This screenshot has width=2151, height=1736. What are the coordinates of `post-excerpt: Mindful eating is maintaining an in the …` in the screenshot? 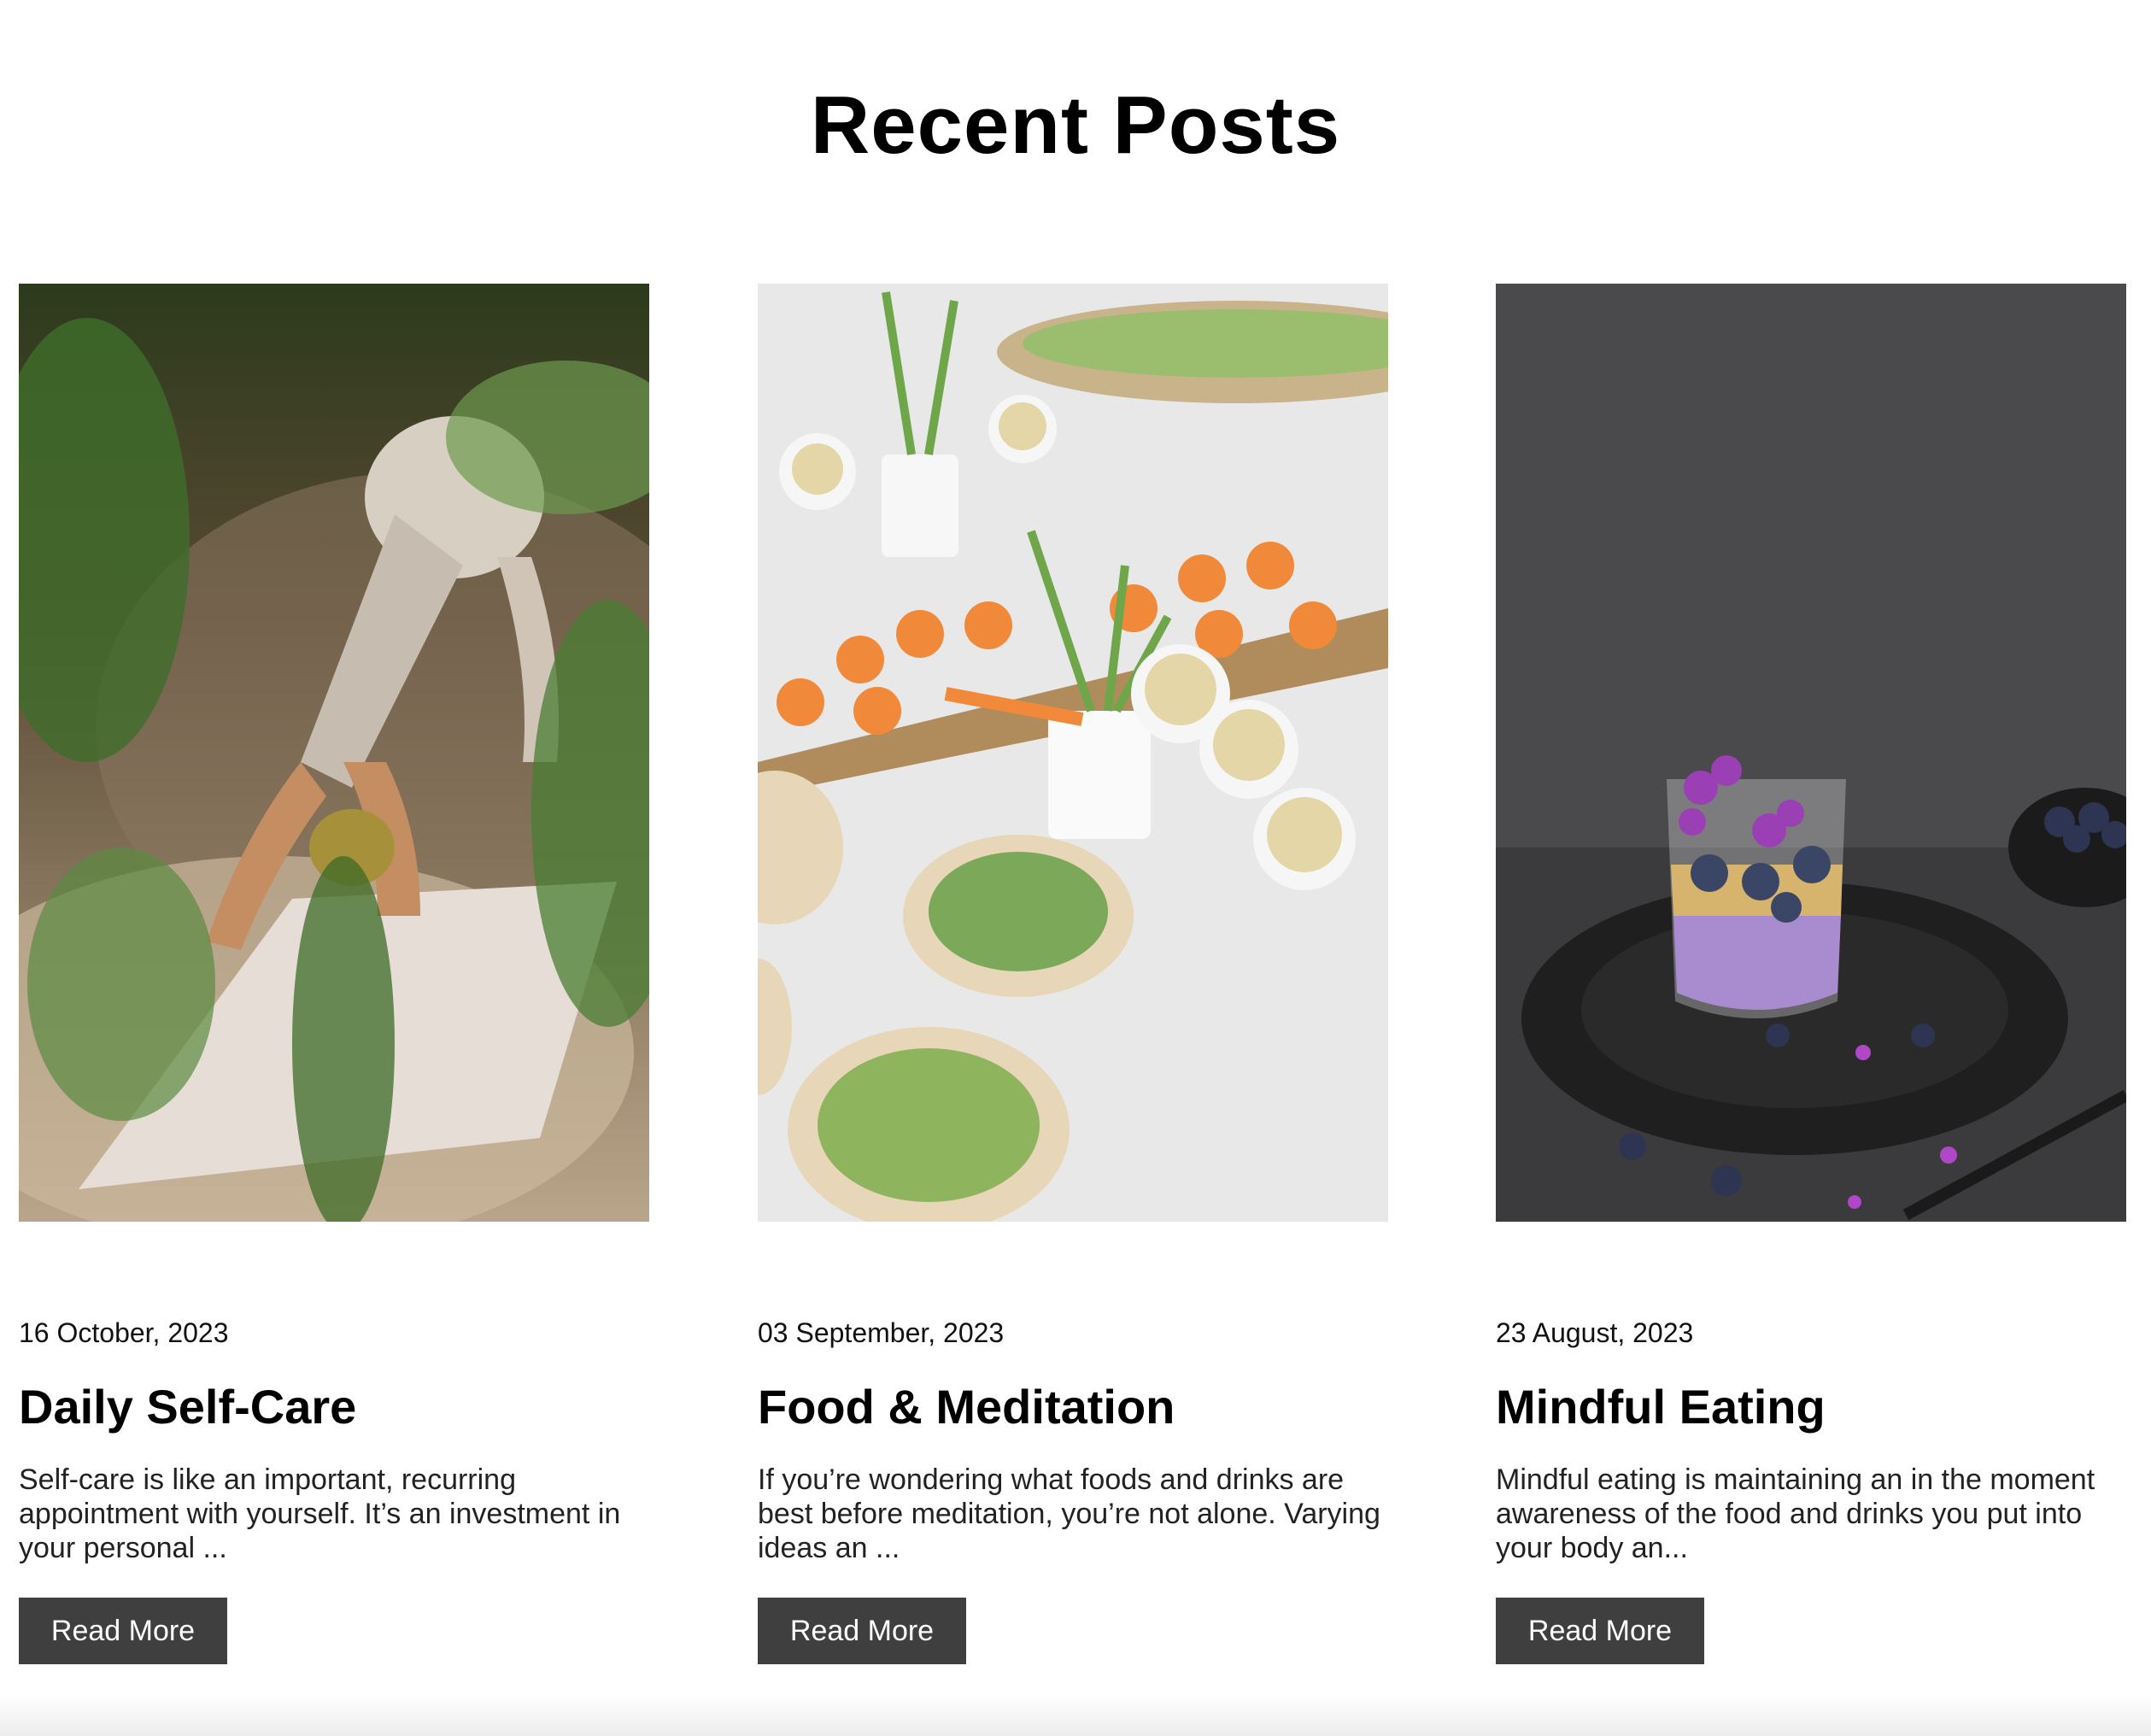 It's located at (1795, 1513).